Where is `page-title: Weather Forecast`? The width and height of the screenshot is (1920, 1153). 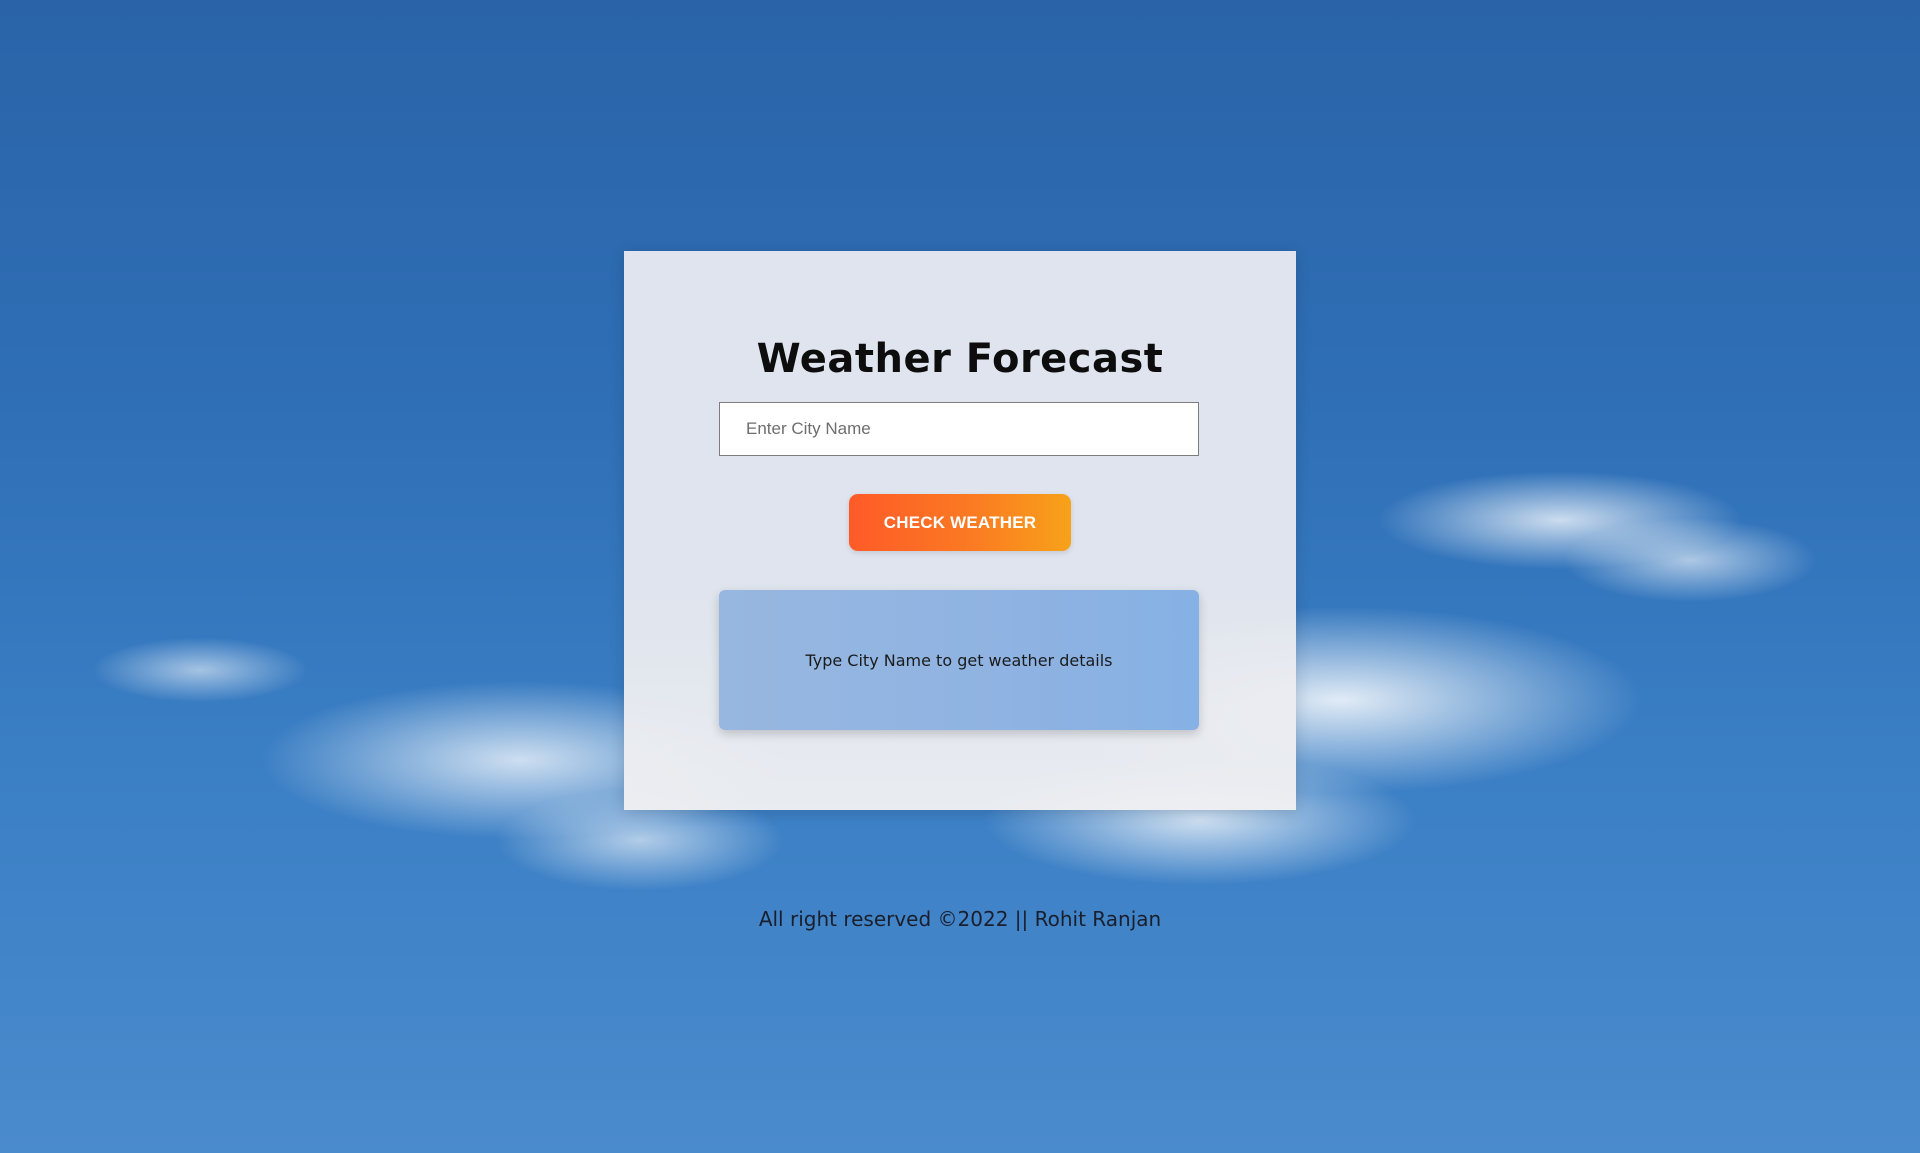
page-title: Weather Forecast is located at coordinates (960, 358).